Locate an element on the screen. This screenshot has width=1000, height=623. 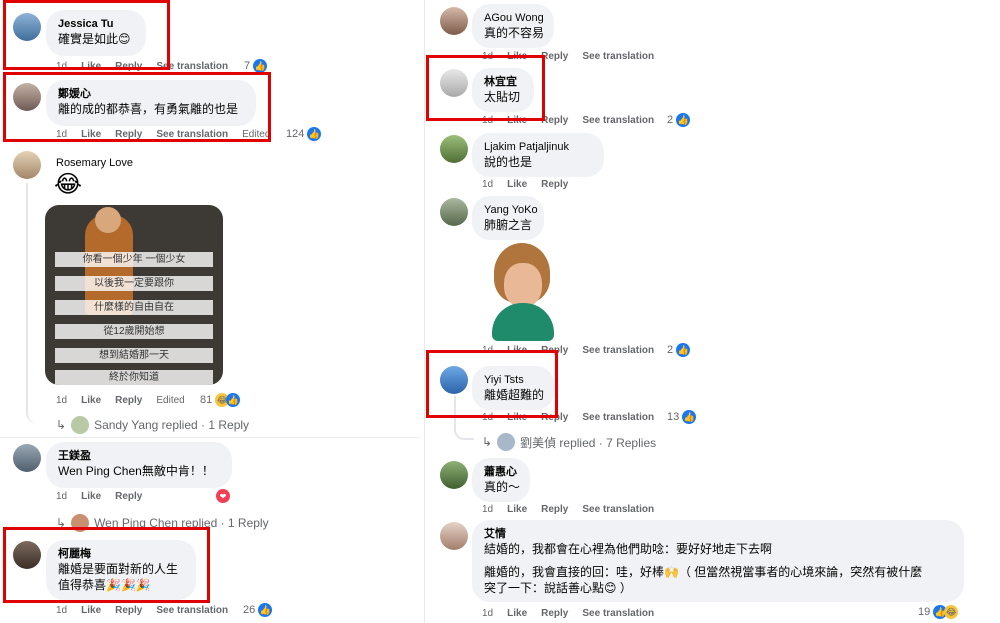
reaction-count: 81 😂 👍 is located at coordinates (220, 400).